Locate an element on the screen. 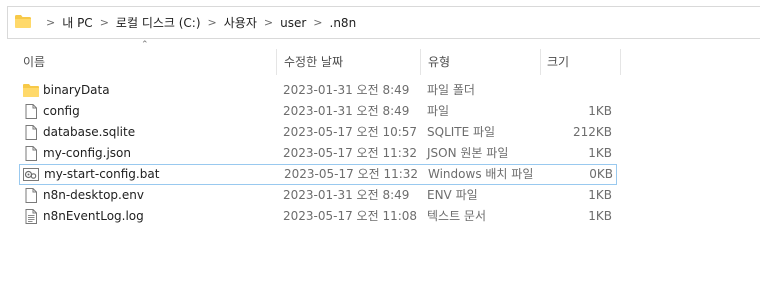  file-name: binaryData is located at coordinates (76, 90).